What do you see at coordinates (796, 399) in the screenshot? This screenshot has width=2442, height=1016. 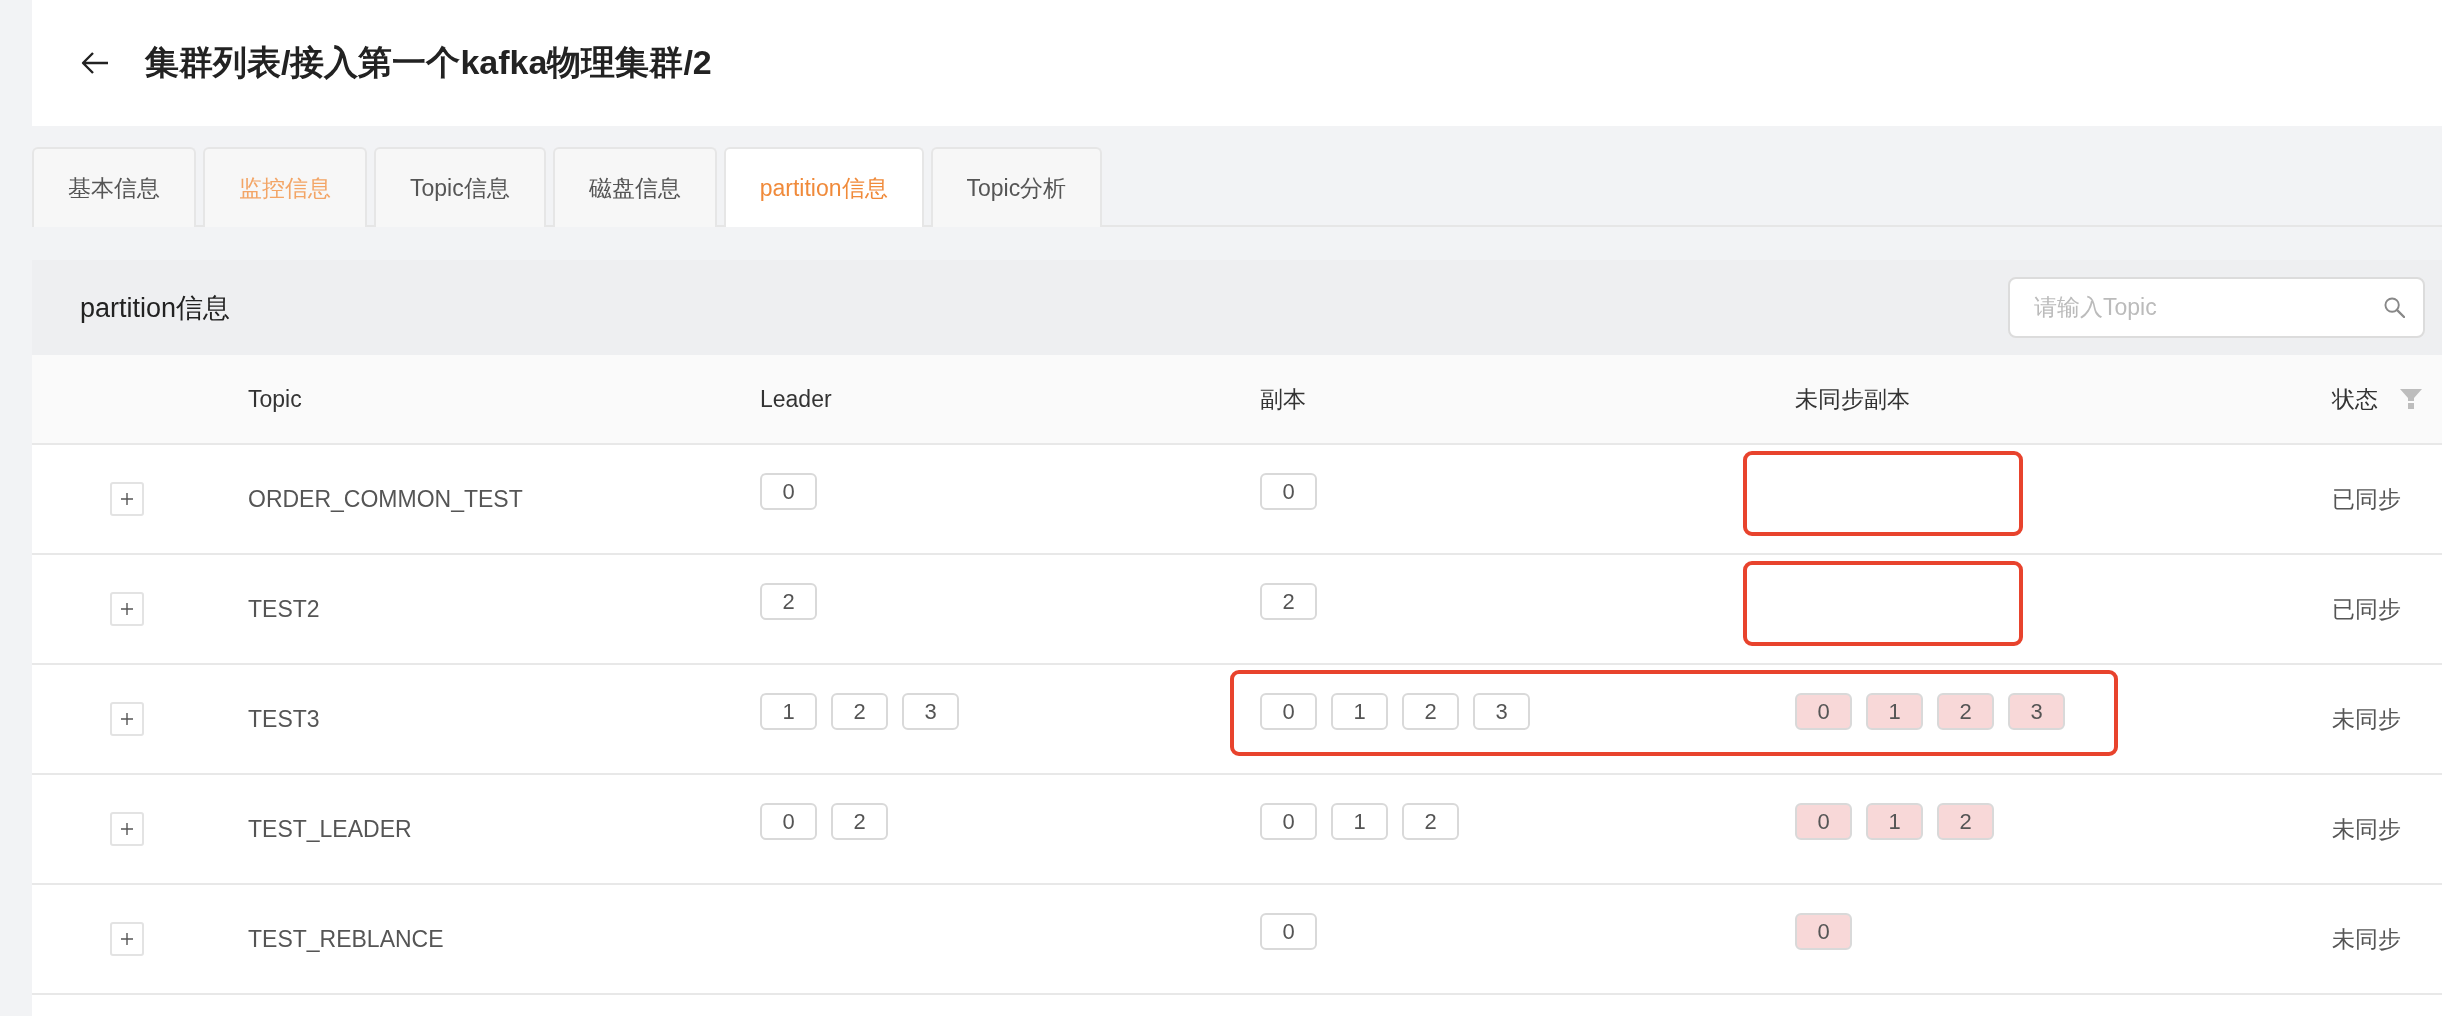 I see `column-header: Leader` at bounding box center [796, 399].